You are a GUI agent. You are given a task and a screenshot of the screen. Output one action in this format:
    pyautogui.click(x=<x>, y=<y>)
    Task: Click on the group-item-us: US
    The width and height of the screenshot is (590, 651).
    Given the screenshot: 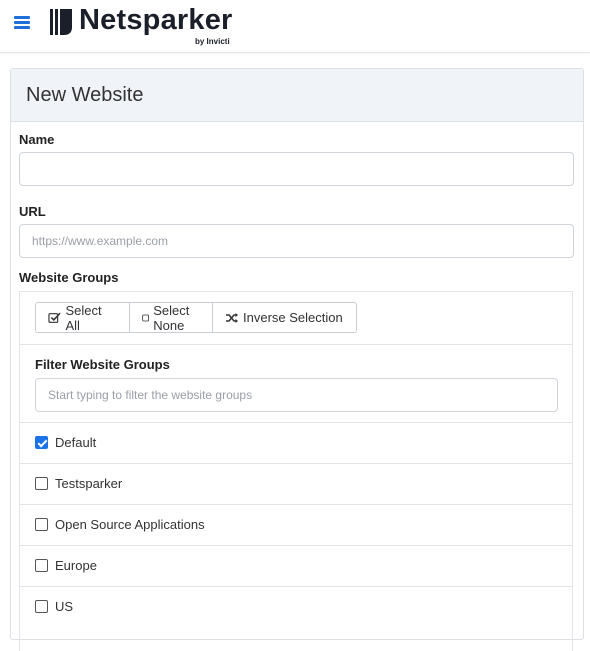 What is the action you would take?
    pyautogui.click(x=296, y=606)
    